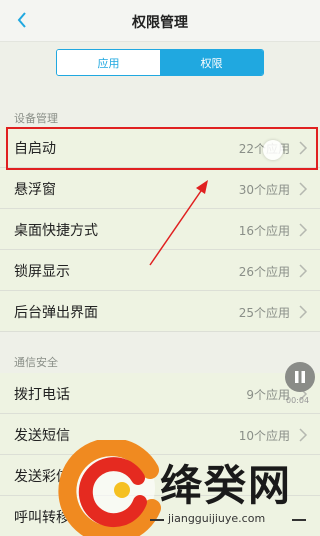  What do you see at coordinates (264, 272) in the screenshot?
I see `list-item-count: 26个应用` at bounding box center [264, 272].